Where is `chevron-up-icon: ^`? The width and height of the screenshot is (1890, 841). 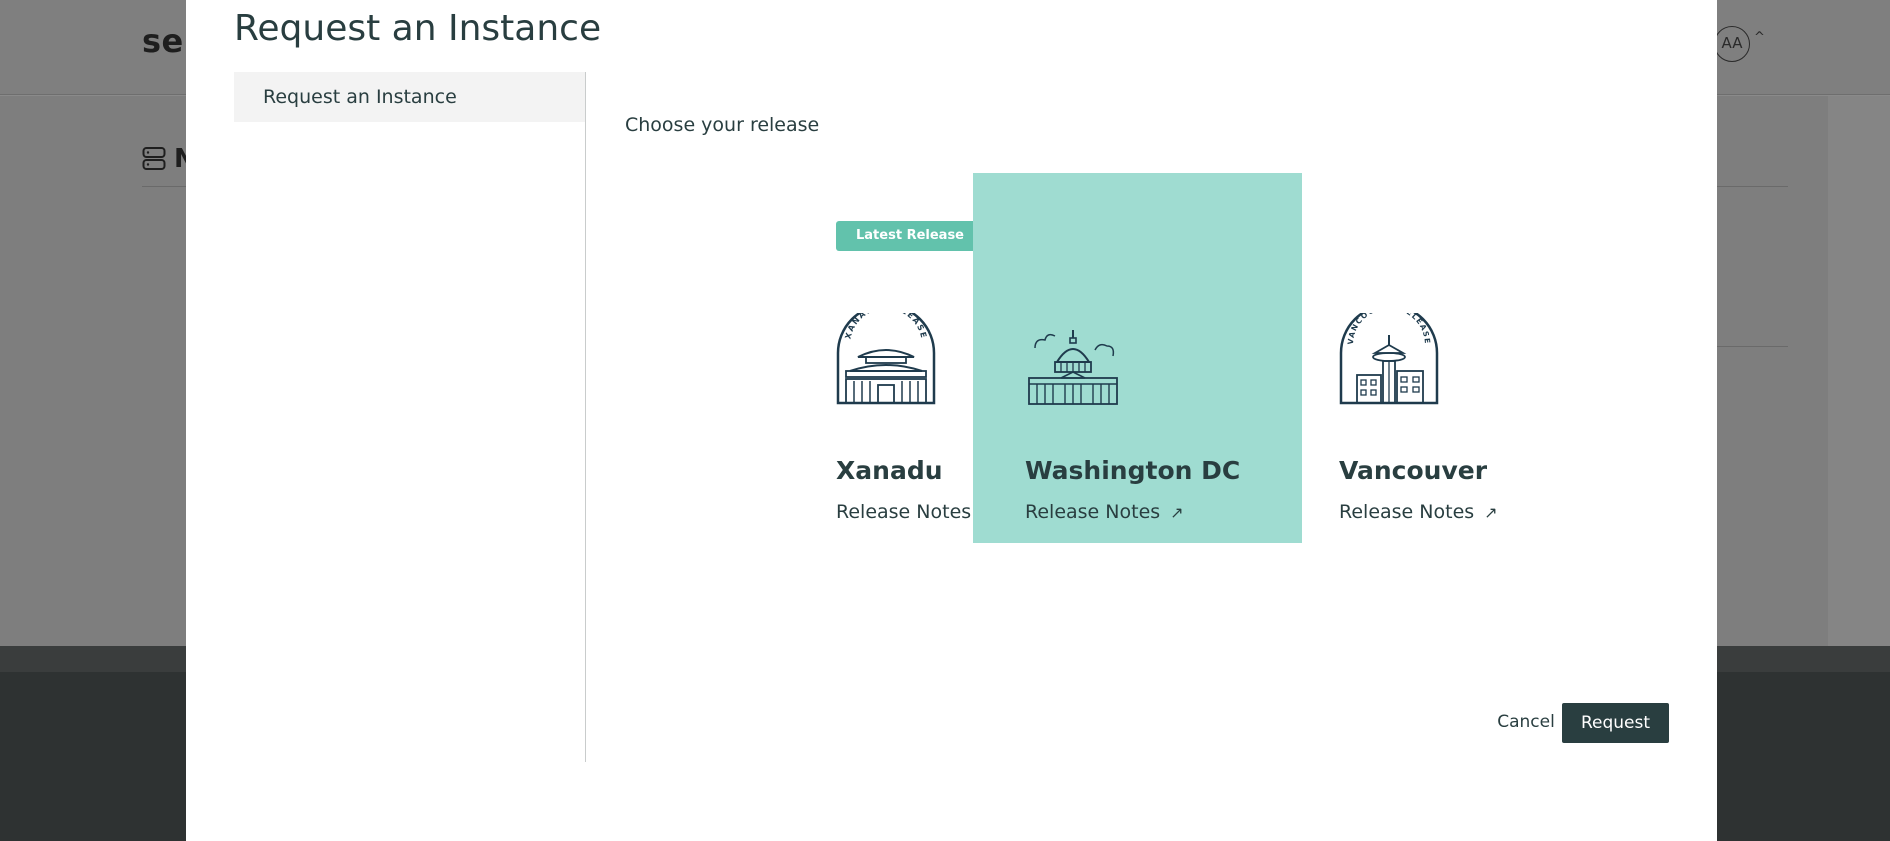 chevron-up-icon: ^ is located at coordinates (1759, 37).